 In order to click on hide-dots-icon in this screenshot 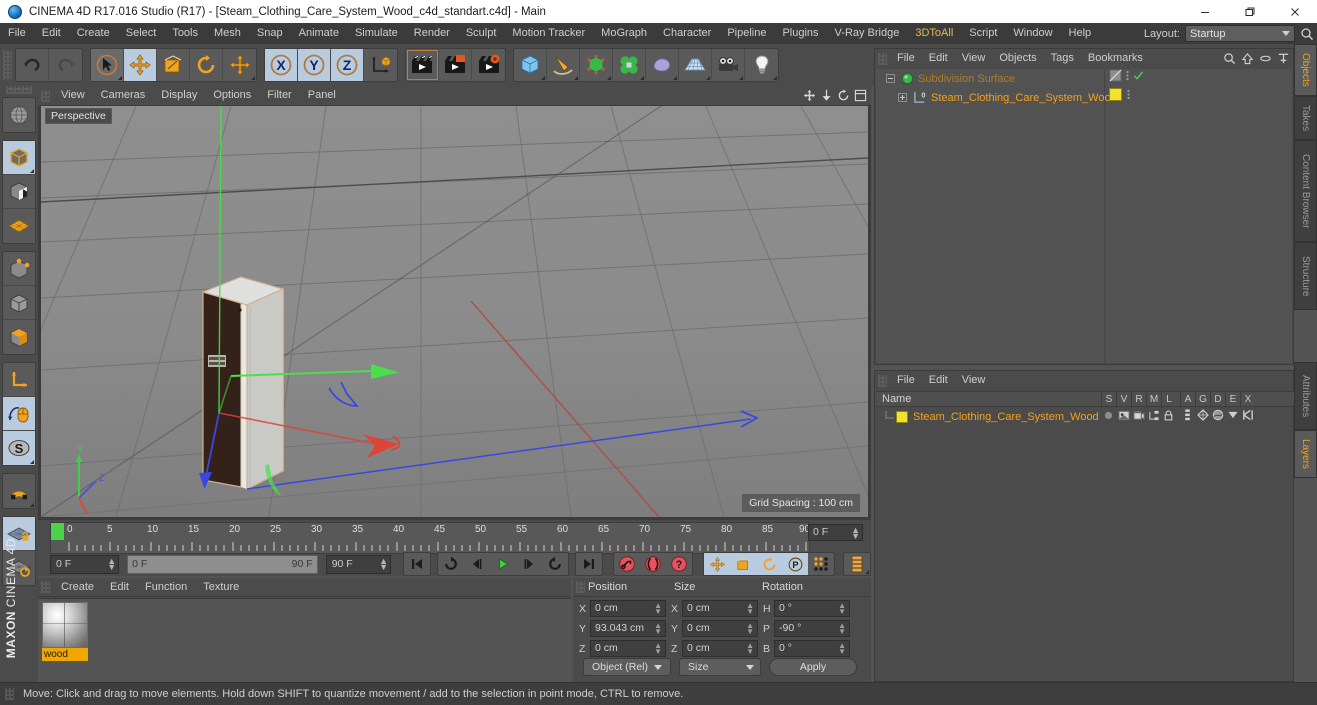, I will do `click(1265, 58)`.